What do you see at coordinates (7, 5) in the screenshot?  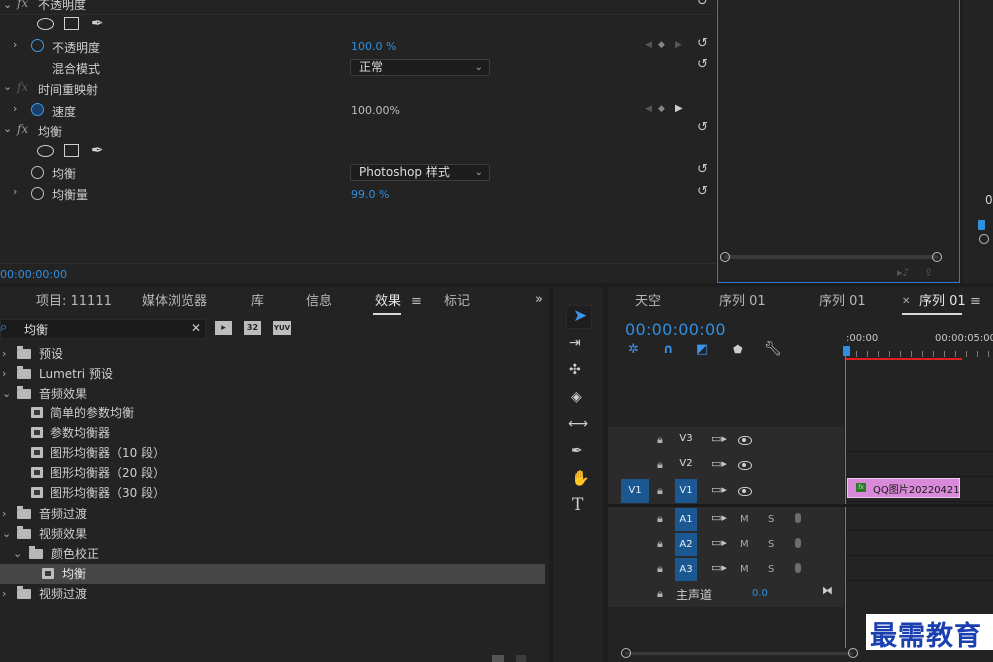 I see `opacity-group-toggle: ⌄` at bounding box center [7, 5].